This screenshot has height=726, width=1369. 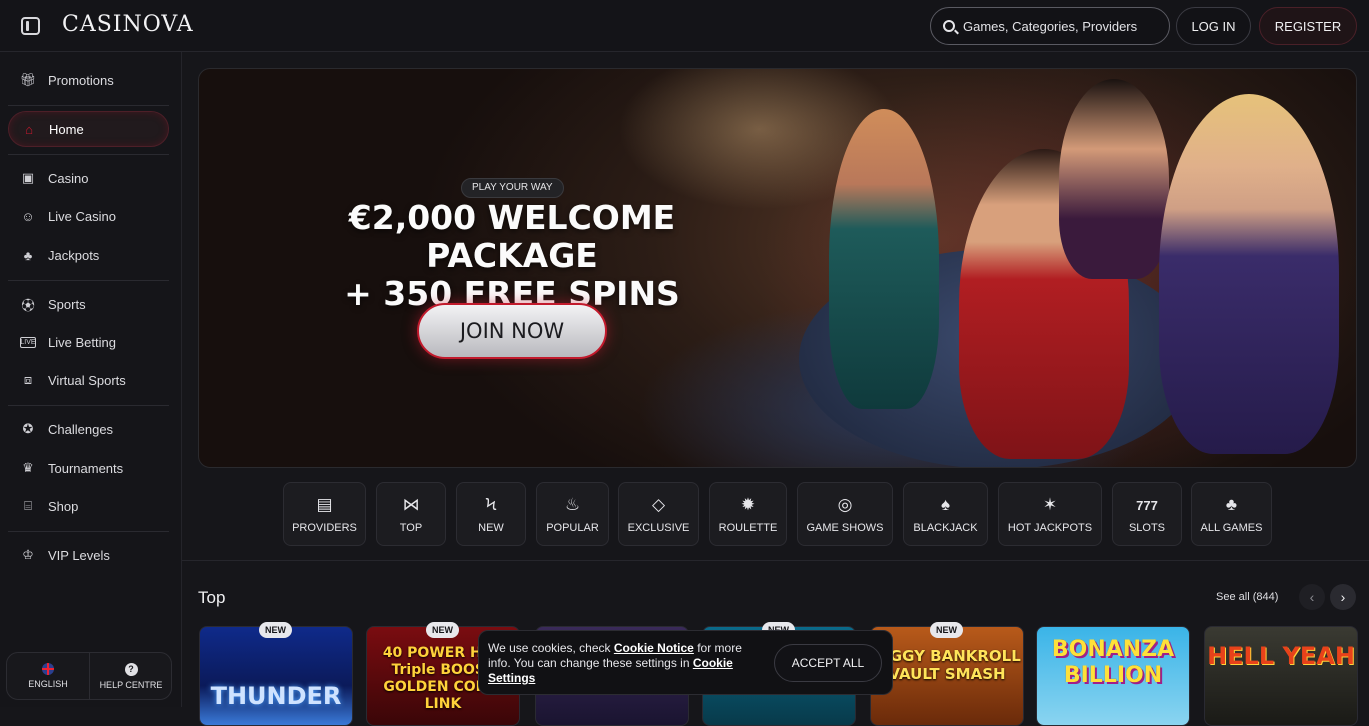 I want to click on accept-all-button: ACCEPT ALL, so click(x=828, y=663).